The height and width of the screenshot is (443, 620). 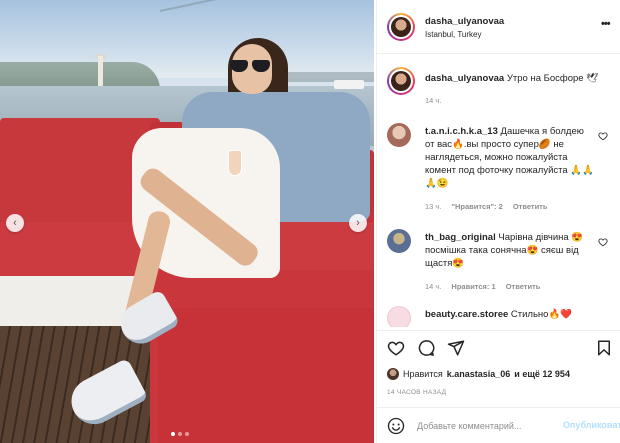 What do you see at coordinates (542, 374) in the screenshot?
I see `likes-count: и ещё 12 954` at bounding box center [542, 374].